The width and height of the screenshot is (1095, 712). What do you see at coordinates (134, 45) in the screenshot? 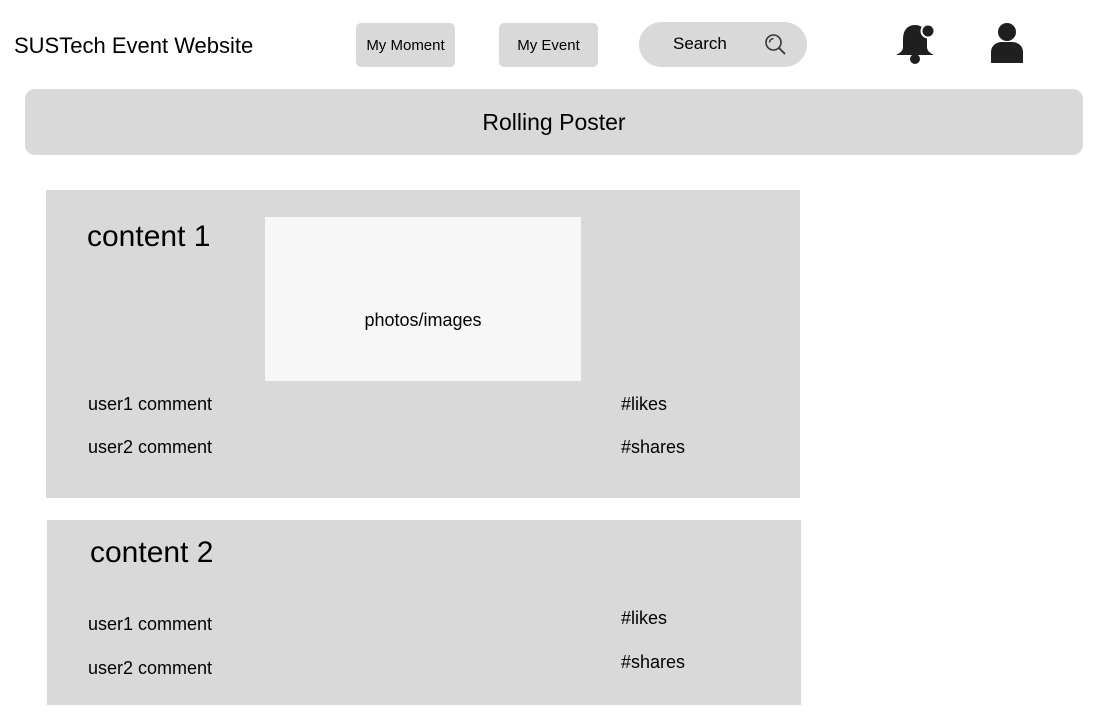
I see `site-title: SUSTech Event Website` at bounding box center [134, 45].